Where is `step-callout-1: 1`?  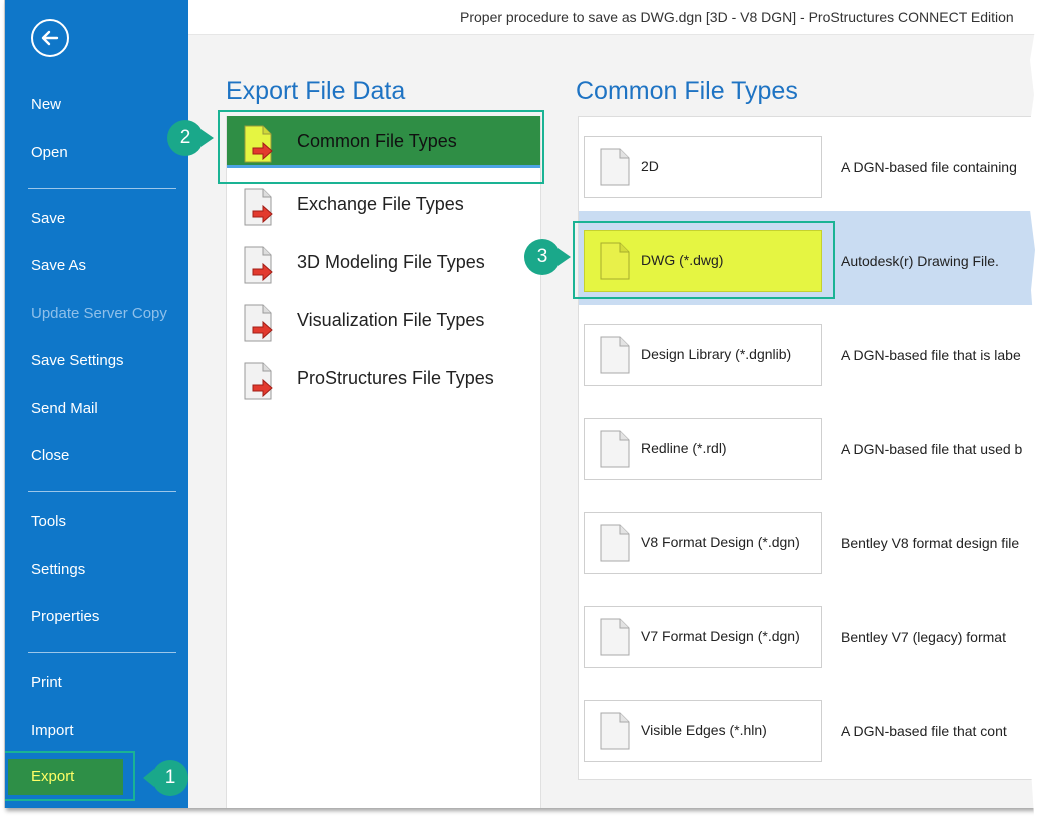
step-callout-1: 1 is located at coordinates (165, 778).